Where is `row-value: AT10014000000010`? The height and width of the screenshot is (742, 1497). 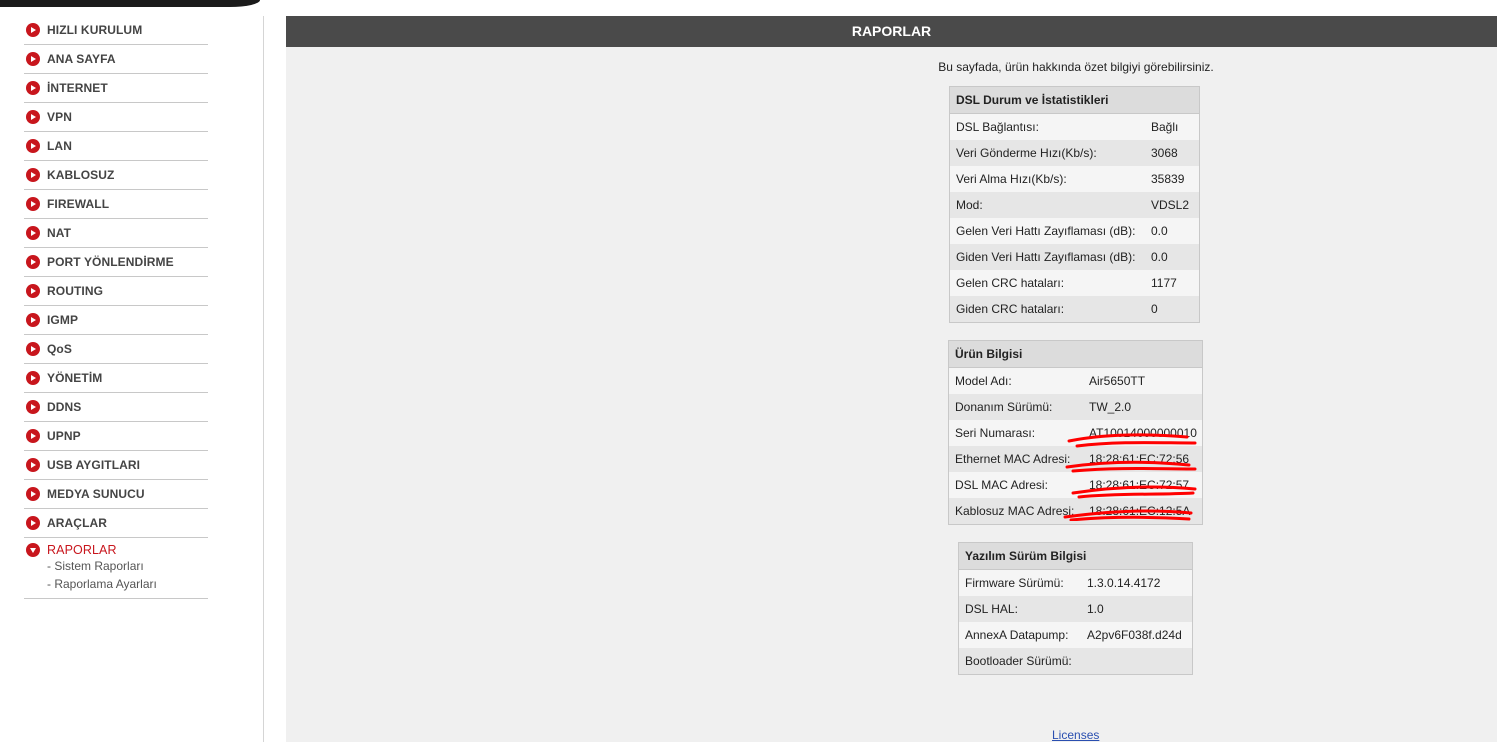 row-value: AT10014000000010 is located at coordinates (1143, 433).